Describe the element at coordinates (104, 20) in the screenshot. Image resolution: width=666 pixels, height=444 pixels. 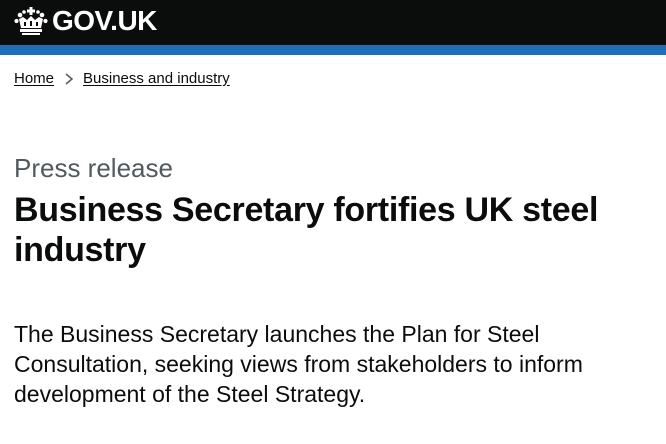
I see `govuk-logo-text: GOV.UK` at that location.